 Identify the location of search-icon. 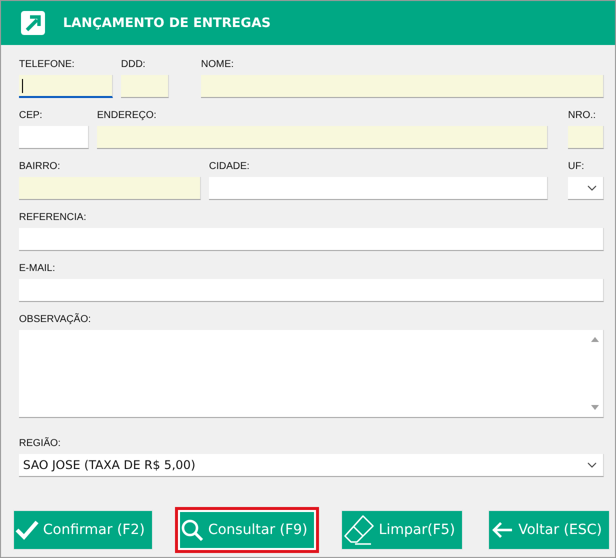
(192, 530).